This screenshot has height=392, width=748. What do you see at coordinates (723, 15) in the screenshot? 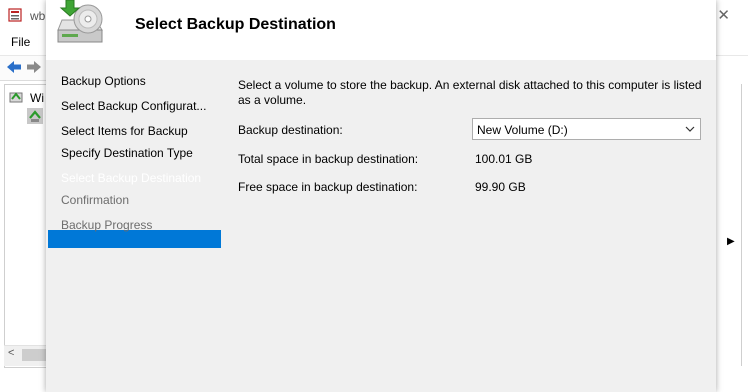
I see `close-icon: ✕` at bounding box center [723, 15].